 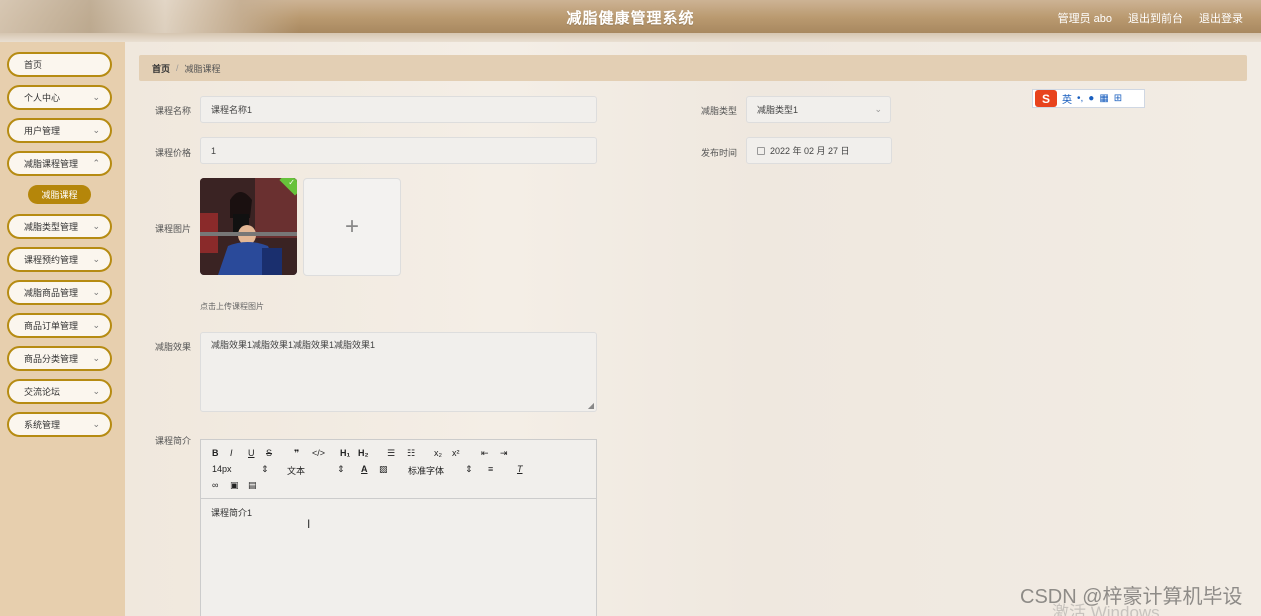 I want to click on uploaded-course-image: ✓, so click(x=248, y=226).